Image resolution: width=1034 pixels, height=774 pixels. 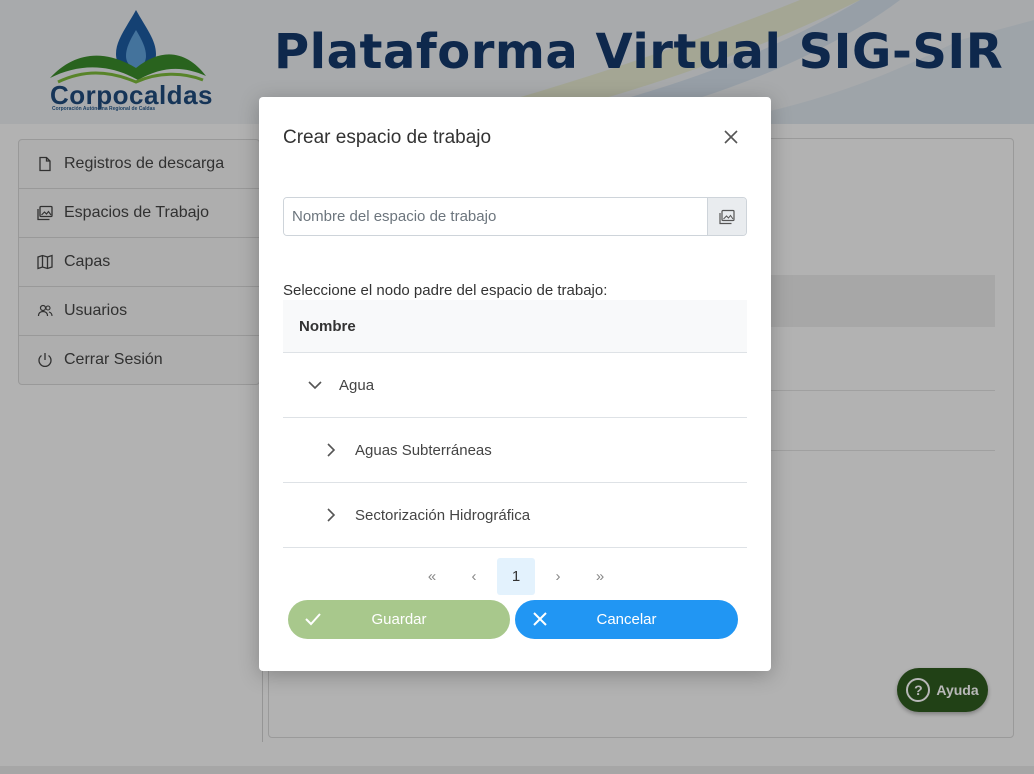 I want to click on check-icon, so click(x=313, y=619).